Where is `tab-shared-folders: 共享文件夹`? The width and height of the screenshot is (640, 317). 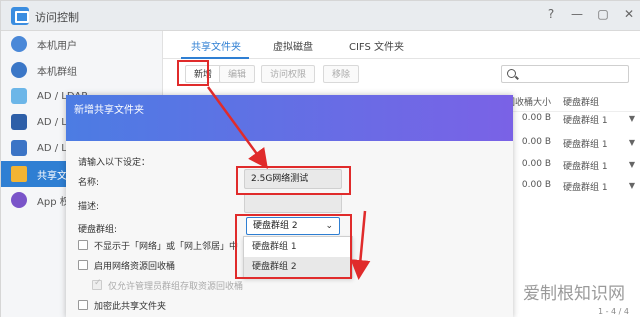 tab-shared-folders: 共享文件夹 is located at coordinates (216, 45).